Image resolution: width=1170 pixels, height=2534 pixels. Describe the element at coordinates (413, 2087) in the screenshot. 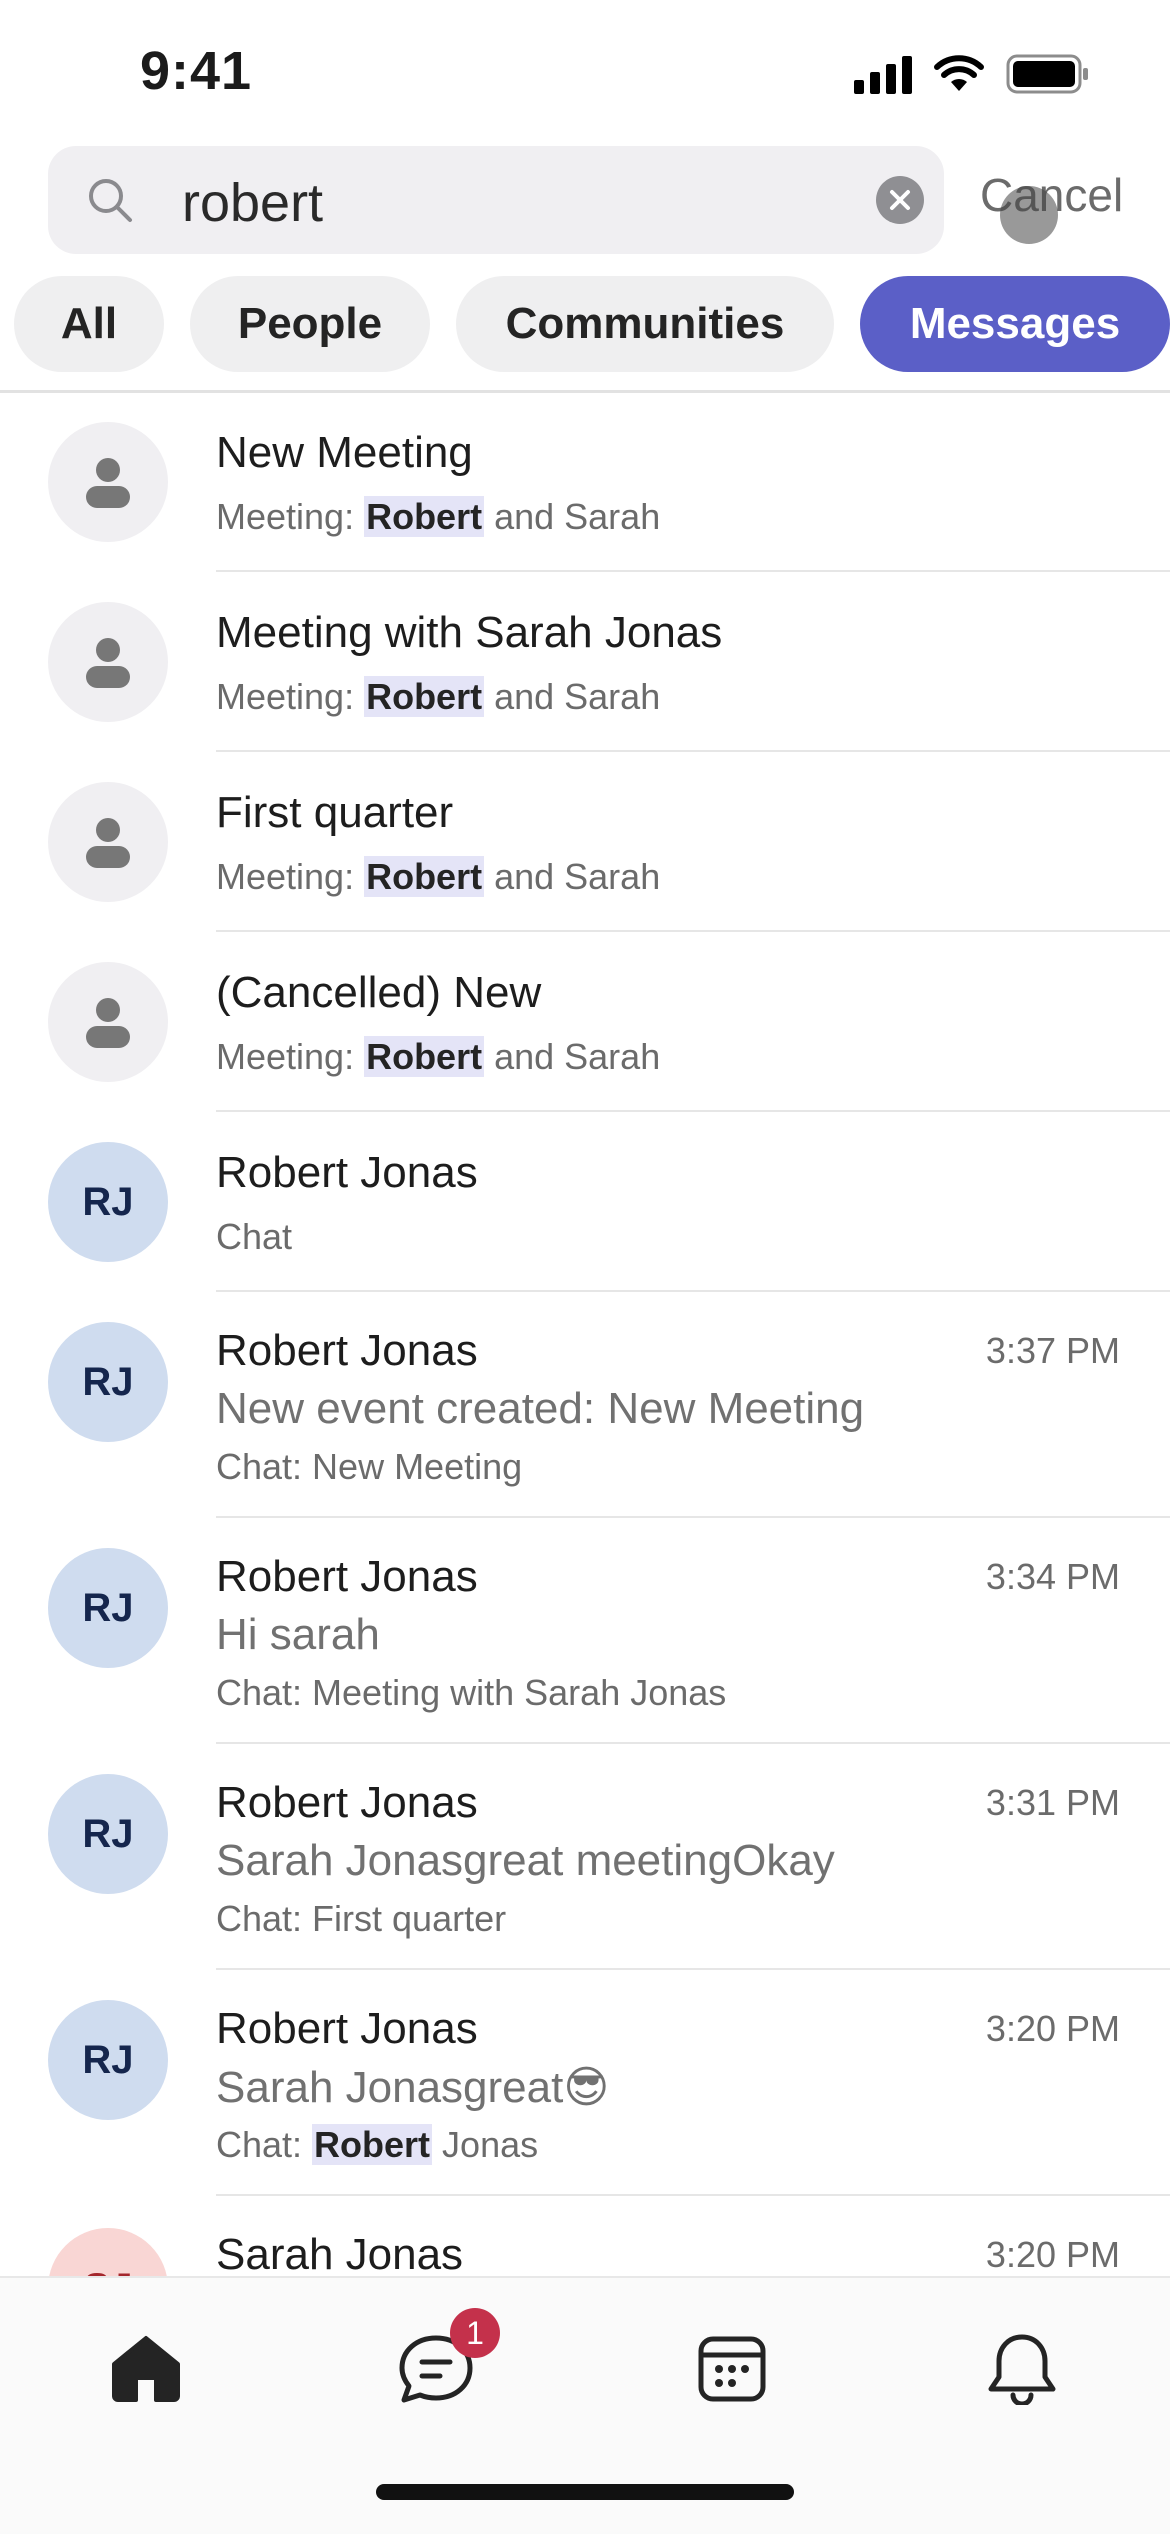

I see `message-preview: Sarah Jonasgreat😎` at that location.